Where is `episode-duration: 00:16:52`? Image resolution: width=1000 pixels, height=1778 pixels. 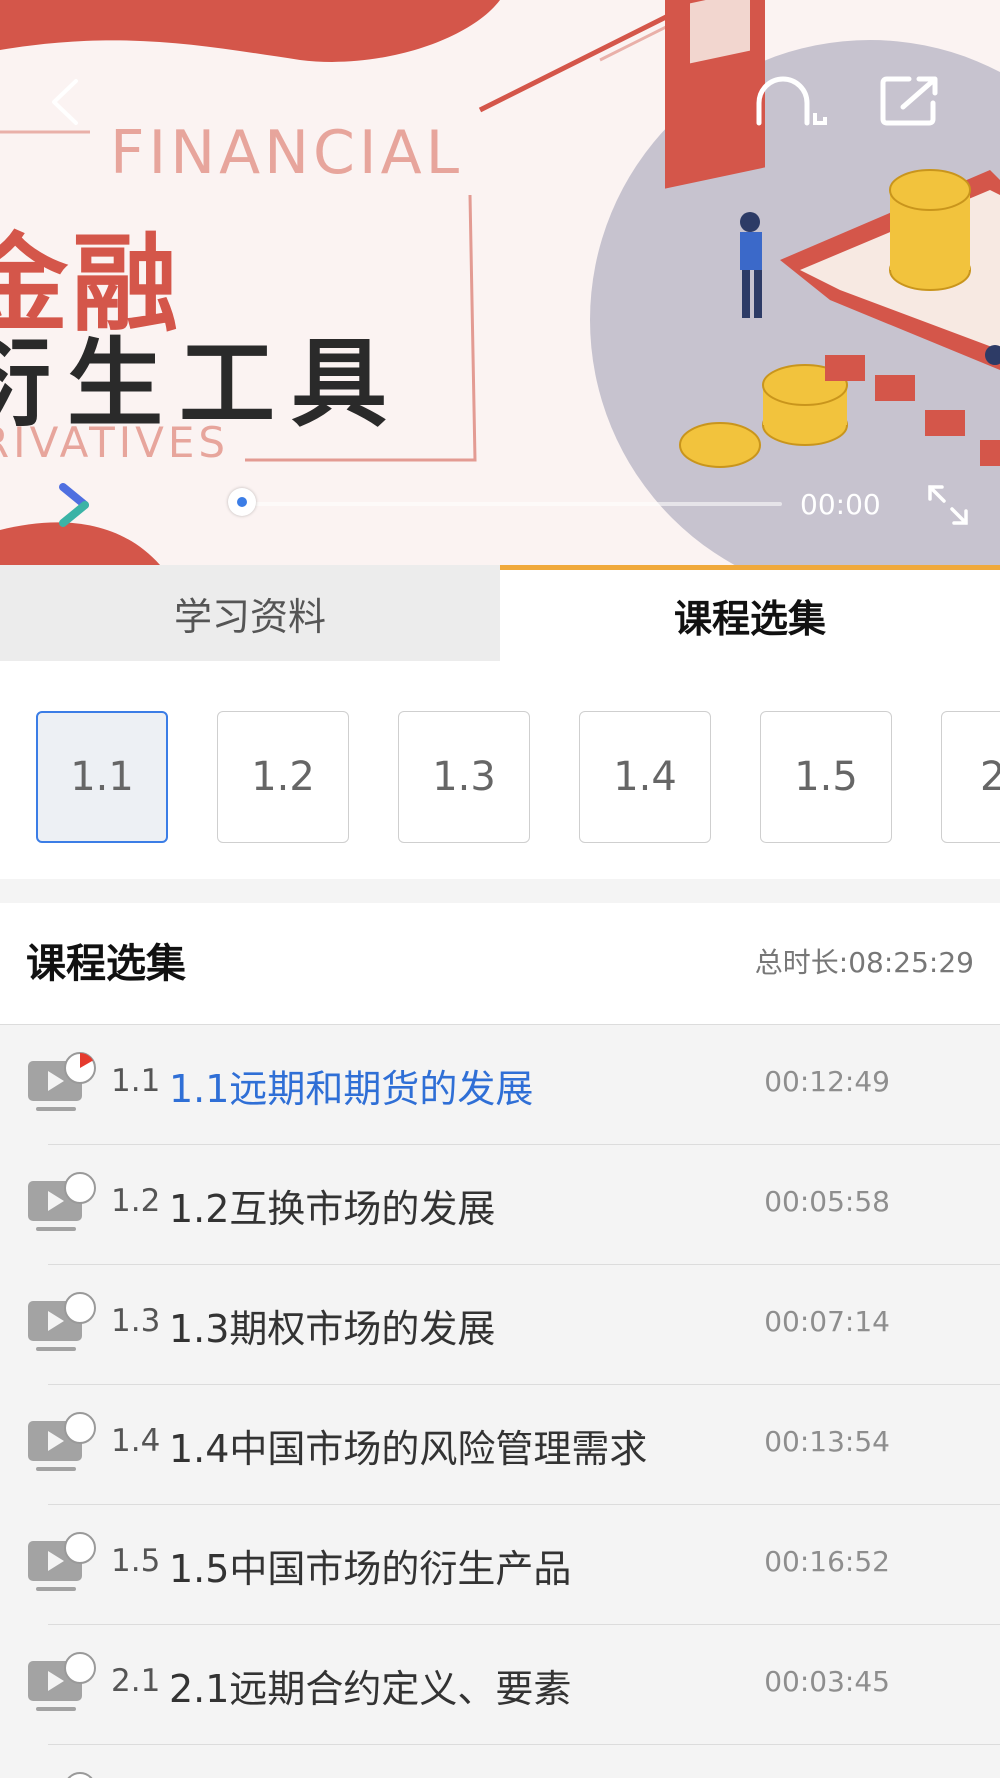
episode-duration: 00:16:52 is located at coordinates (827, 1561).